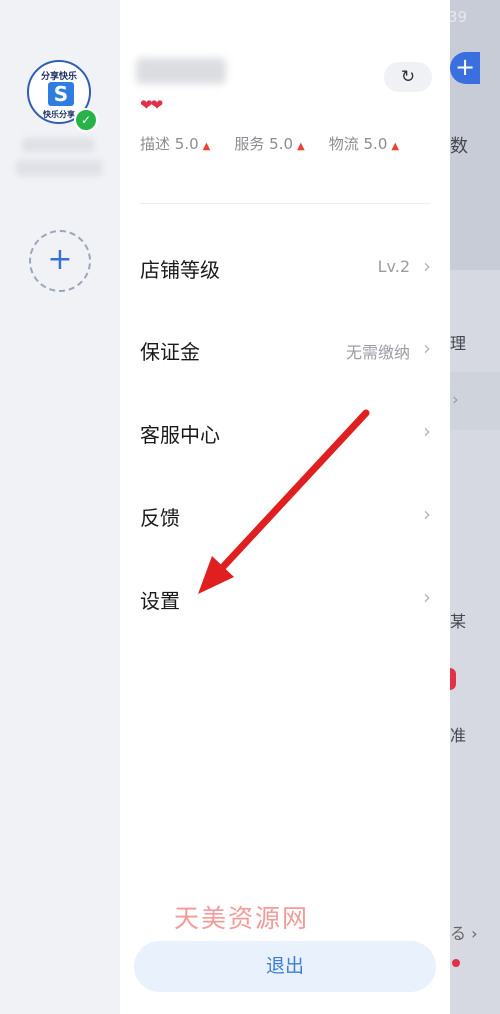 The image size is (500, 1014). What do you see at coordinates (475, 507) in the screenshot?
I see `background-page-peek: + 数 理 › 某 准 る ›` at bounding box center [475, 507].